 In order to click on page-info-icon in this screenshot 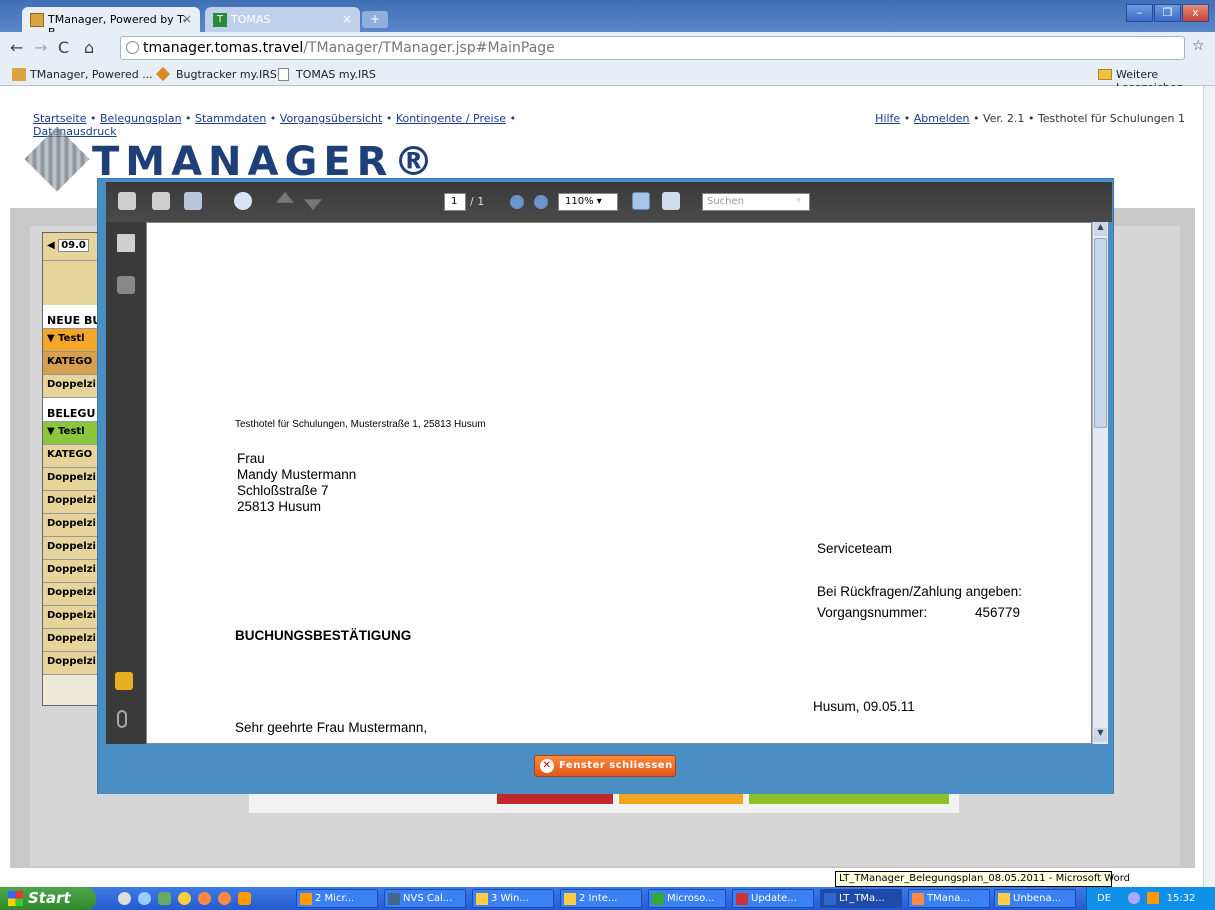, I will do `click(132, 47)`.